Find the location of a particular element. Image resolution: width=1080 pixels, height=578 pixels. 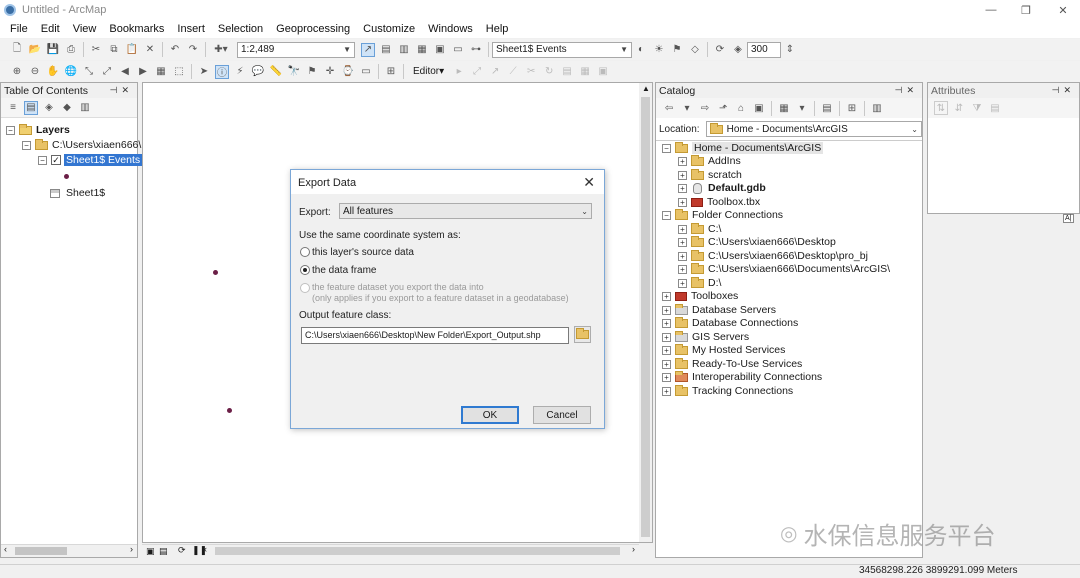

open-icon: 📂 is located at coordinates (35, 50).